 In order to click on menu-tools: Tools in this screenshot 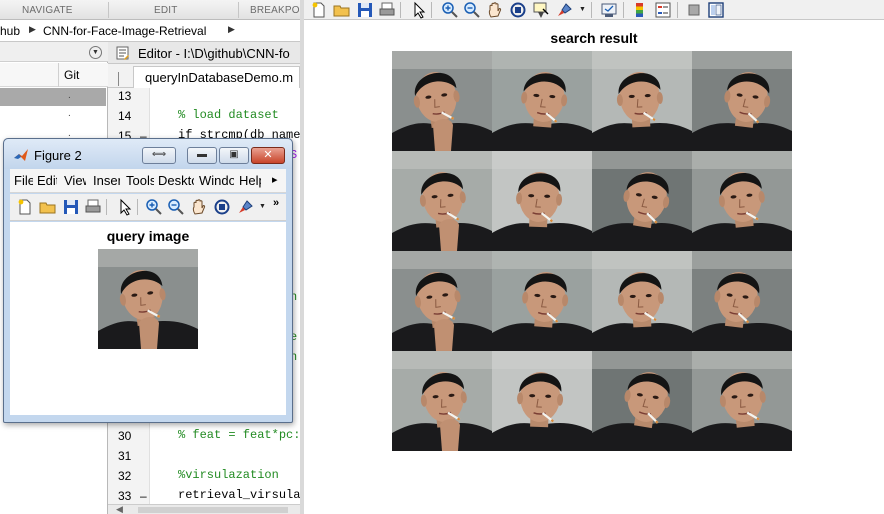, I will do `click(140, 180)`.